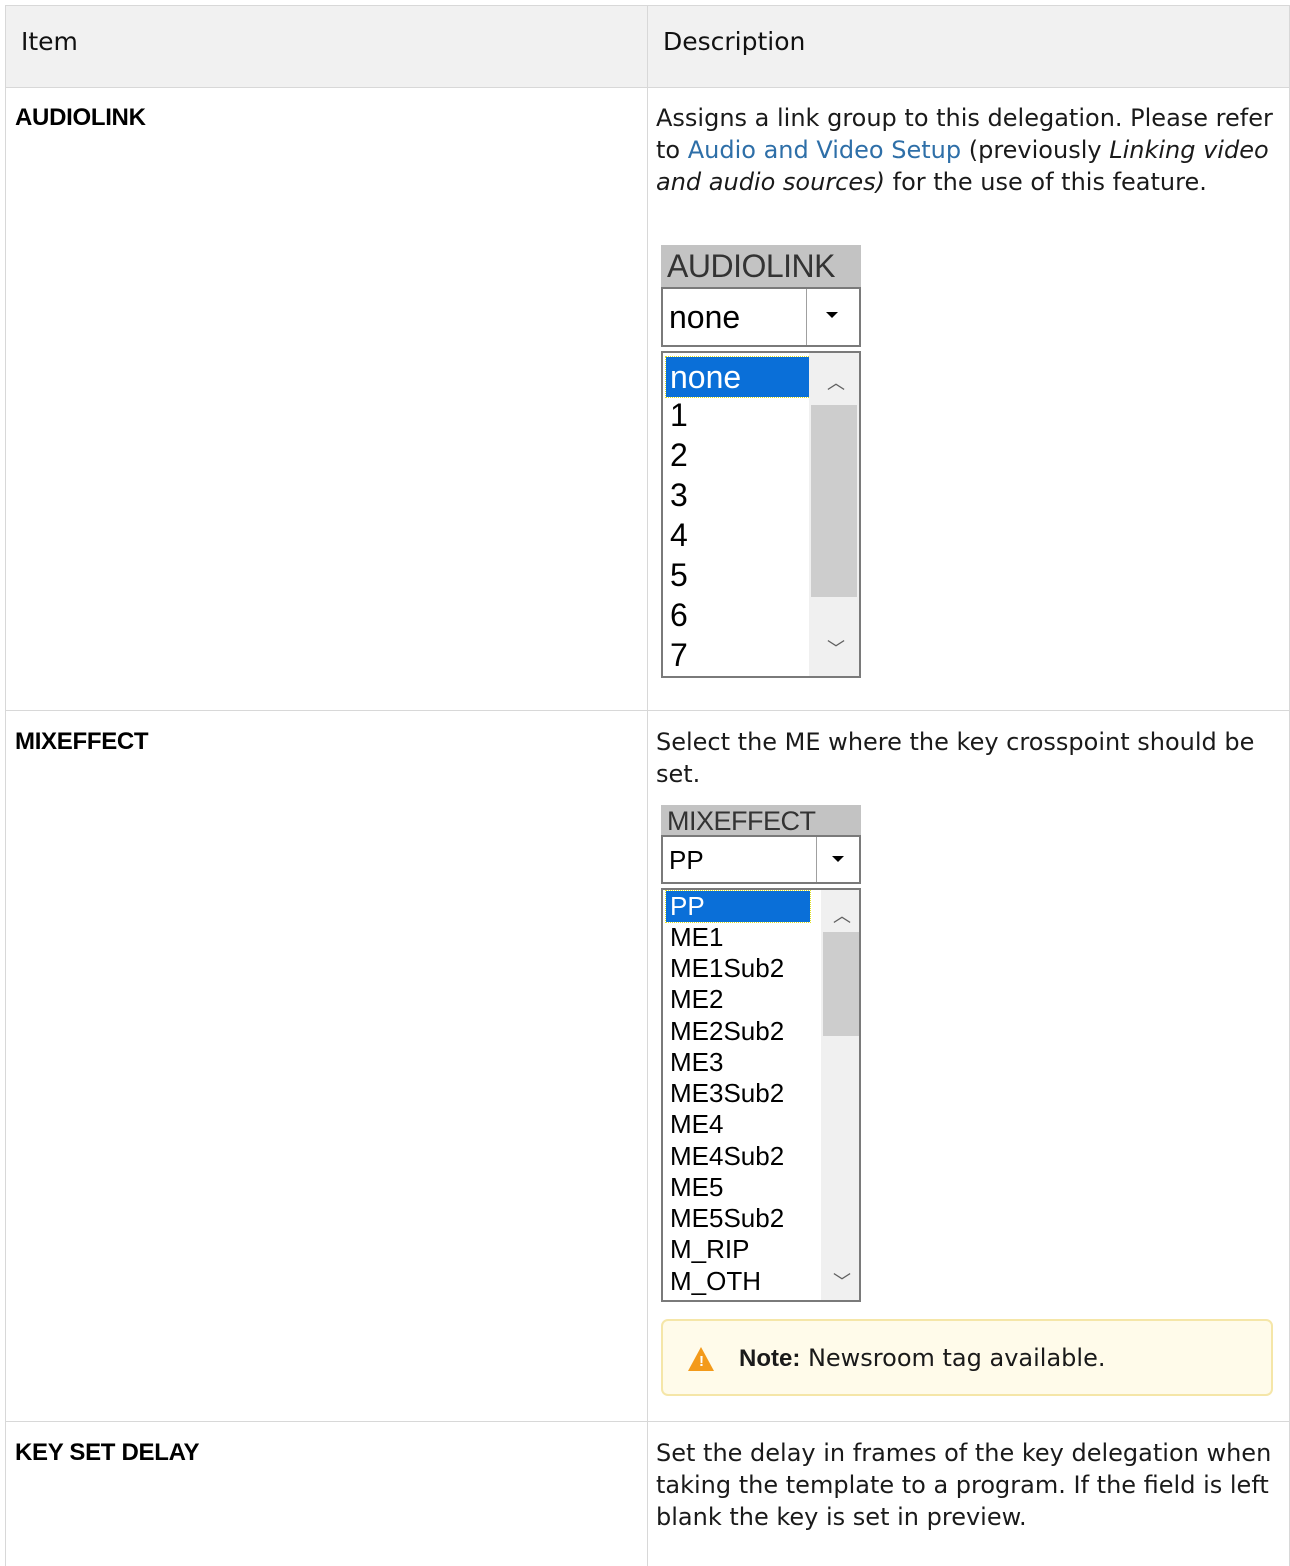 The image size is (1290, 1566). Describe the element at coordinates (738, 1156) in the screenshot. I see `list-option: ME4Sub2` at that location.